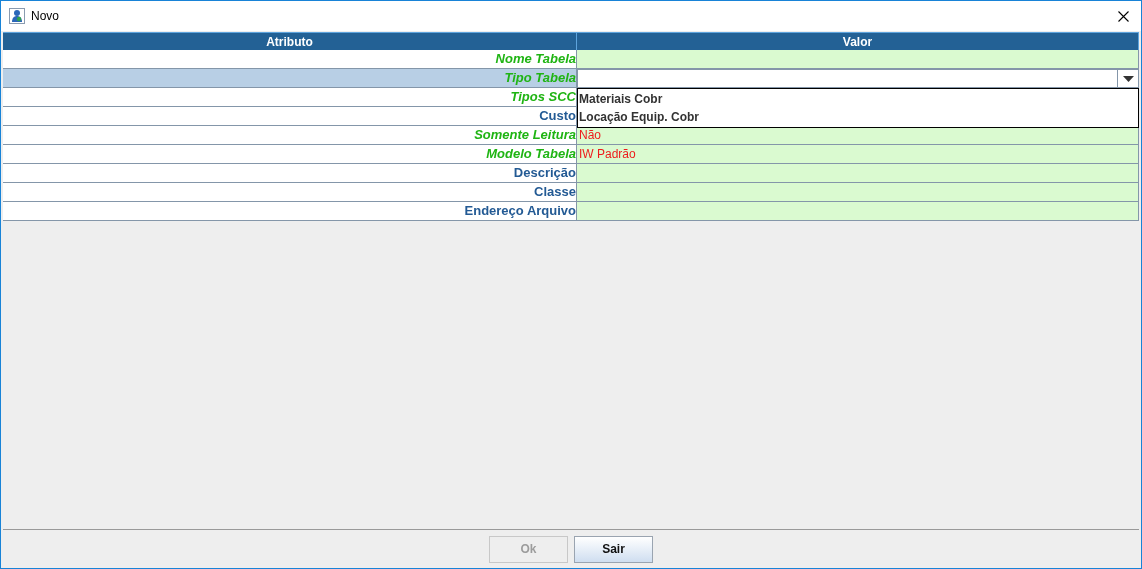 The width and height of the screenshot is (1142, 569). What do you see at coordinates (1128, 78) in the screenshot?
I see `dropdown-arrow-icon` at bounding box center [1128, 78].